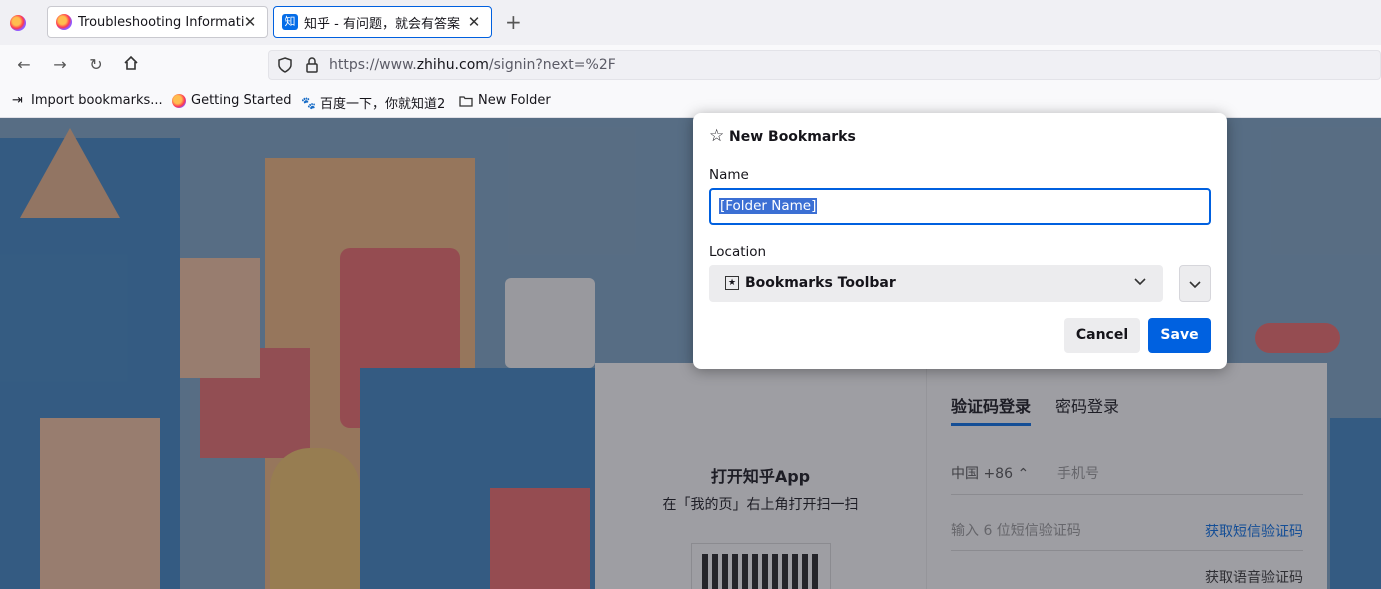 The height and width of the screenshot is (589, 1381). What do you see at coordinates (1179, 335) in the screenshot?
I see `save-button: Save` at bounding box center [1179, 335].